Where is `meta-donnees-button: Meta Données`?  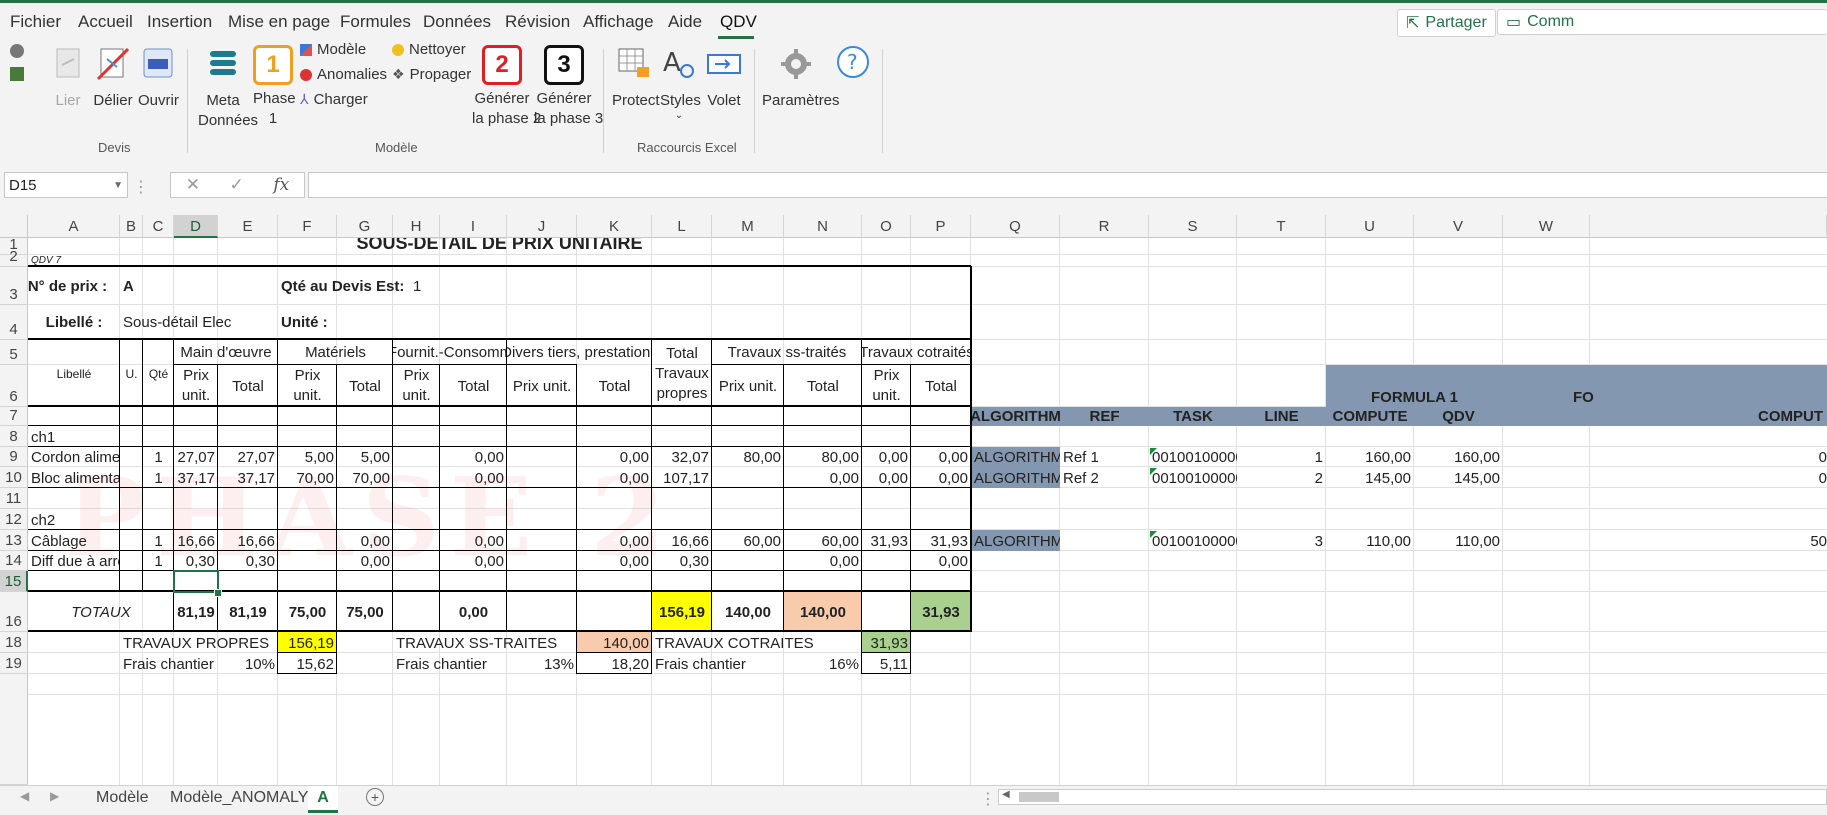 meta-donnees-button: Meta Données is located at coordinates (228, 88).